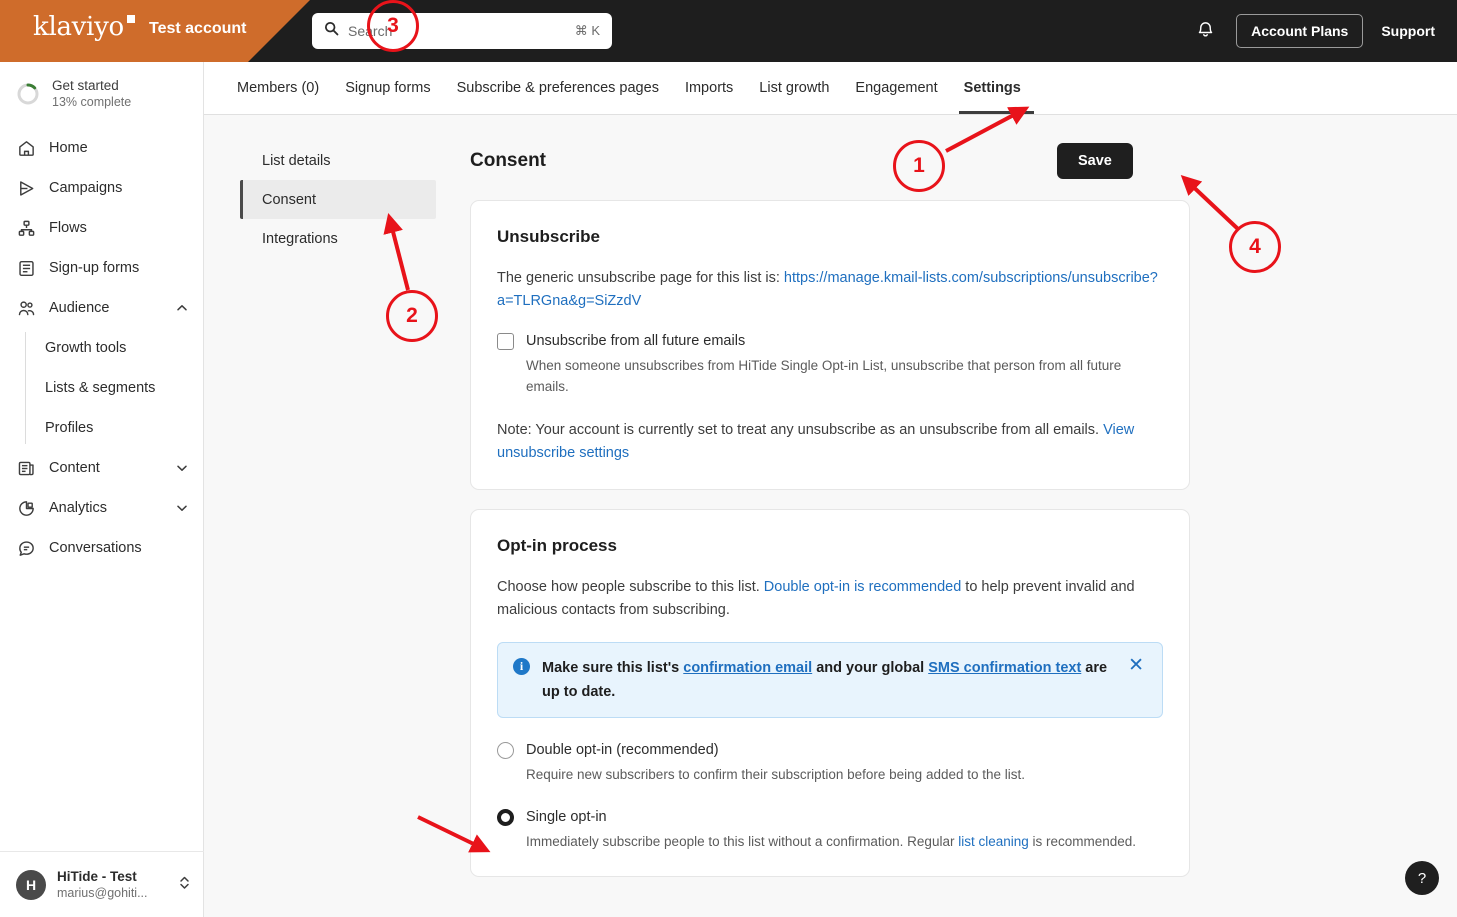 Image resolution: width=1457 pixels, height=917 pixels. Describe the element at coordinates (92, 102) in the screenshot. I see `get-started-progress: 13% complete` at that location.